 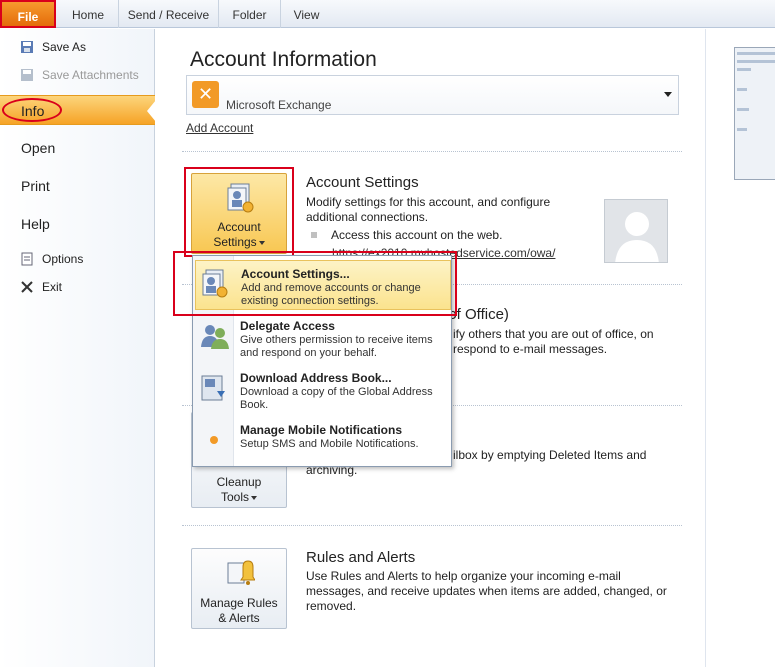 What do you see at coordinates (205, 94) in the screenshot?
I see `exchange-icon: ✕` at bounding box center [205, 94].